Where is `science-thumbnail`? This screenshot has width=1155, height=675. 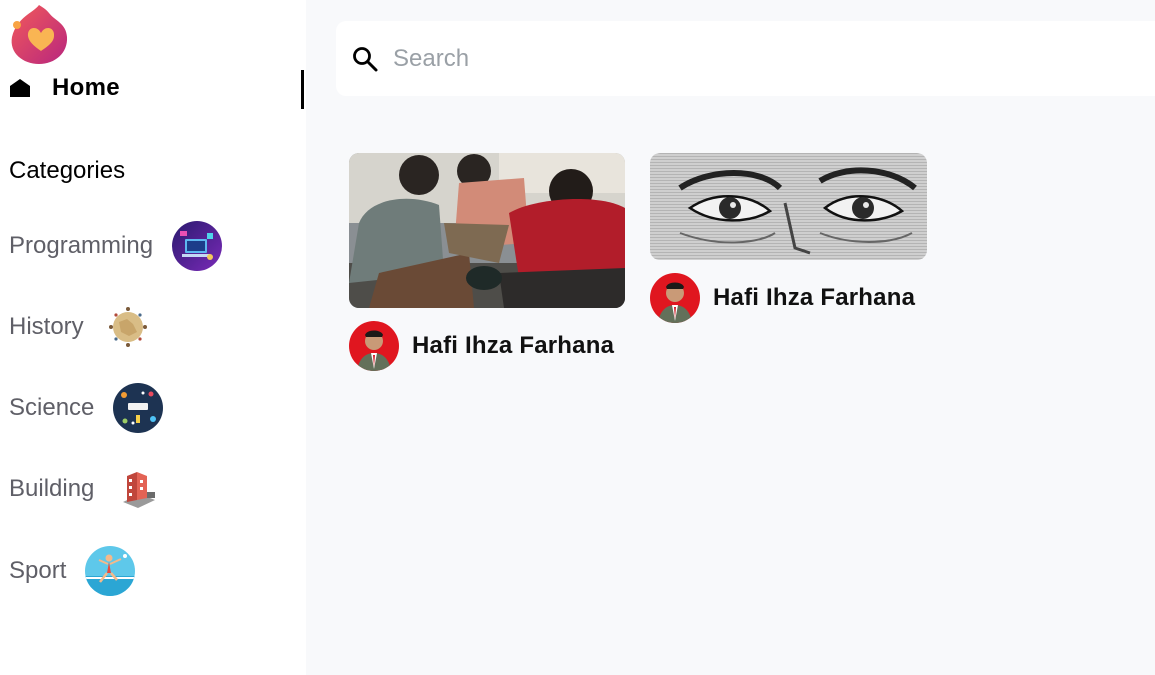 science-thumbnail is located at coordinates (138, 408).